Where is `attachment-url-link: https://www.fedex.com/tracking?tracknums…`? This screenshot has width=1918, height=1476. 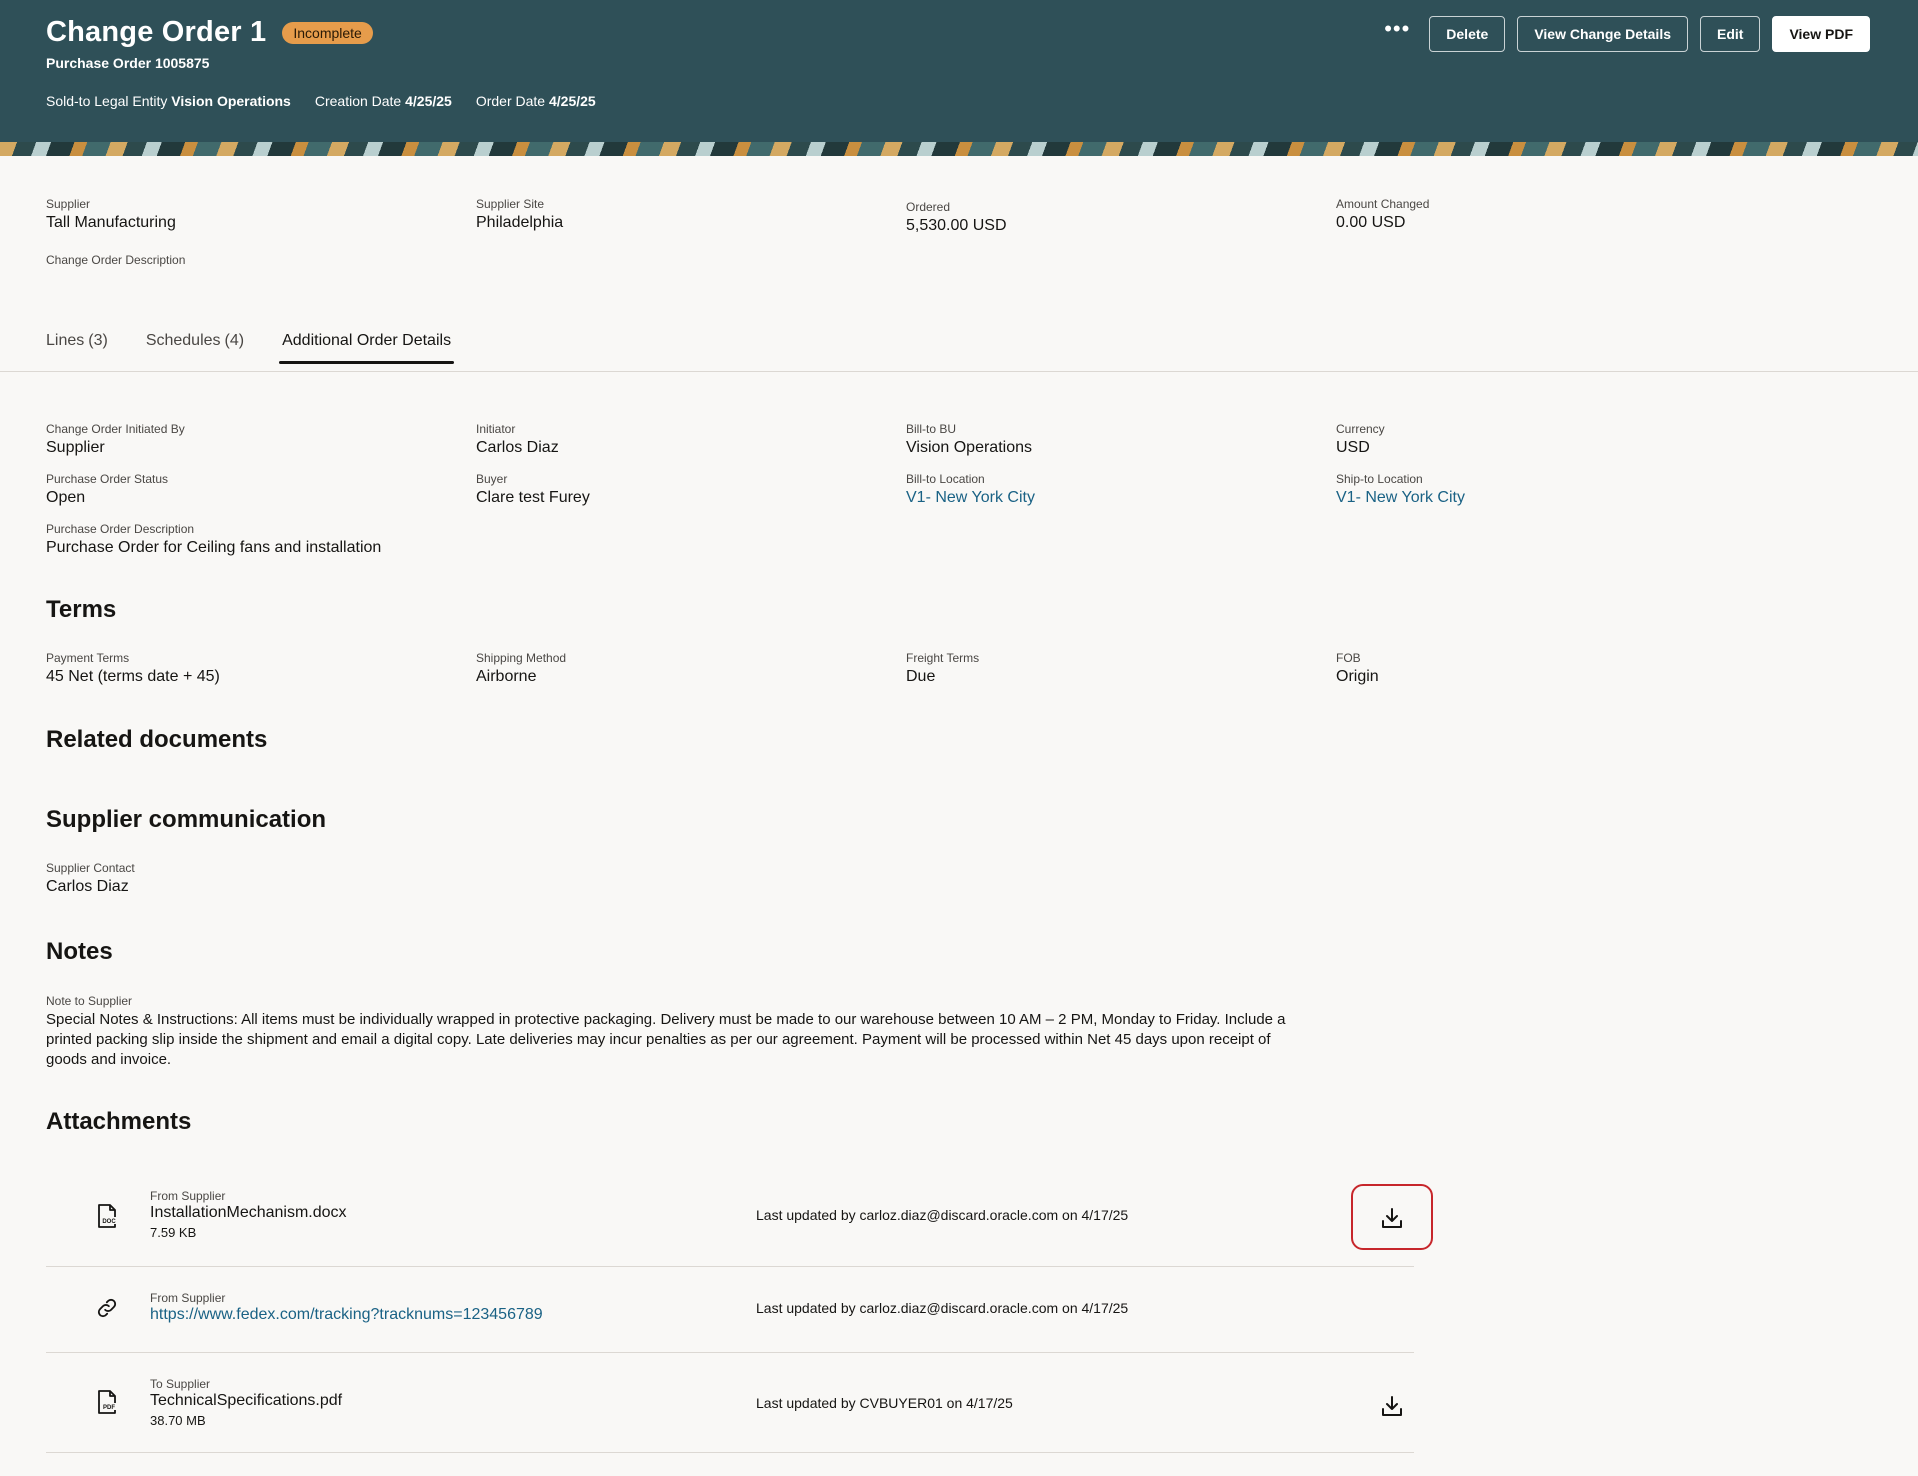
attachment-url-link: https://www.fedex.com/tracking?tracknums… is located at coordinates (346, 1315).